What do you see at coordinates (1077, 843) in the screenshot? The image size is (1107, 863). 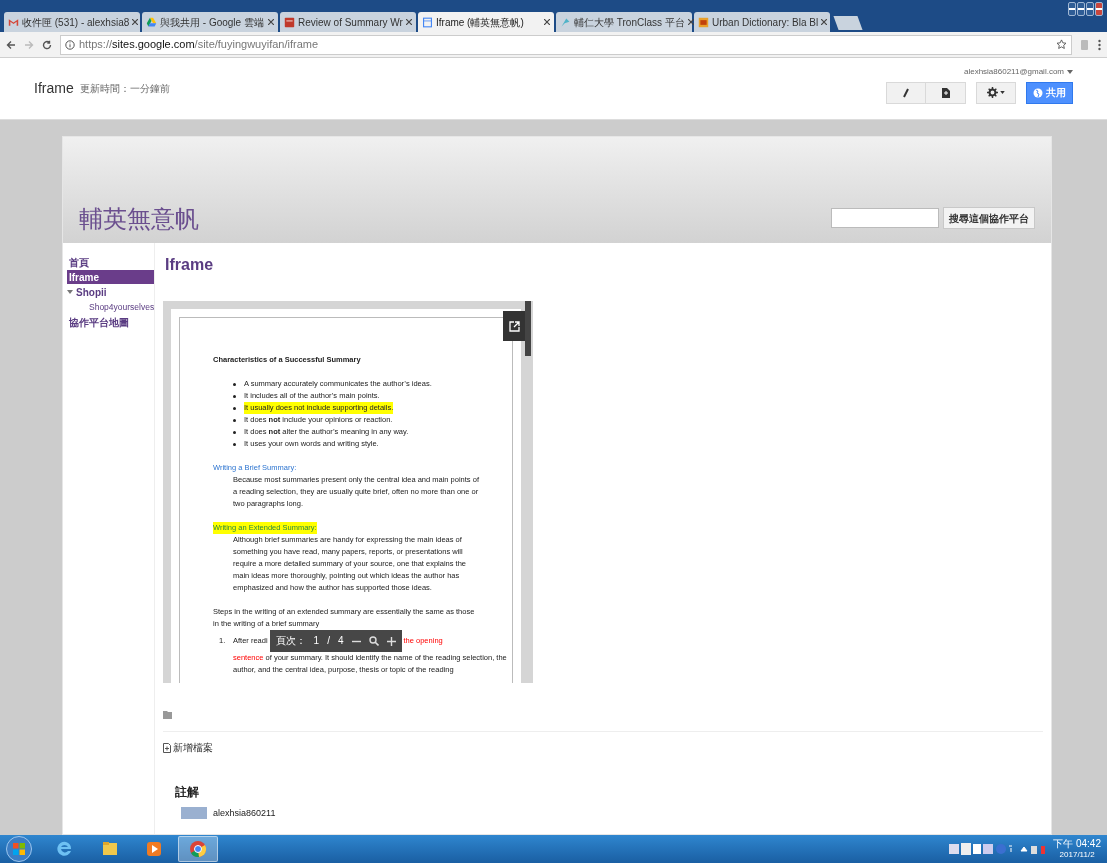 I see `clock-time: 下午 04:42` at bounding box center [1077, 843].